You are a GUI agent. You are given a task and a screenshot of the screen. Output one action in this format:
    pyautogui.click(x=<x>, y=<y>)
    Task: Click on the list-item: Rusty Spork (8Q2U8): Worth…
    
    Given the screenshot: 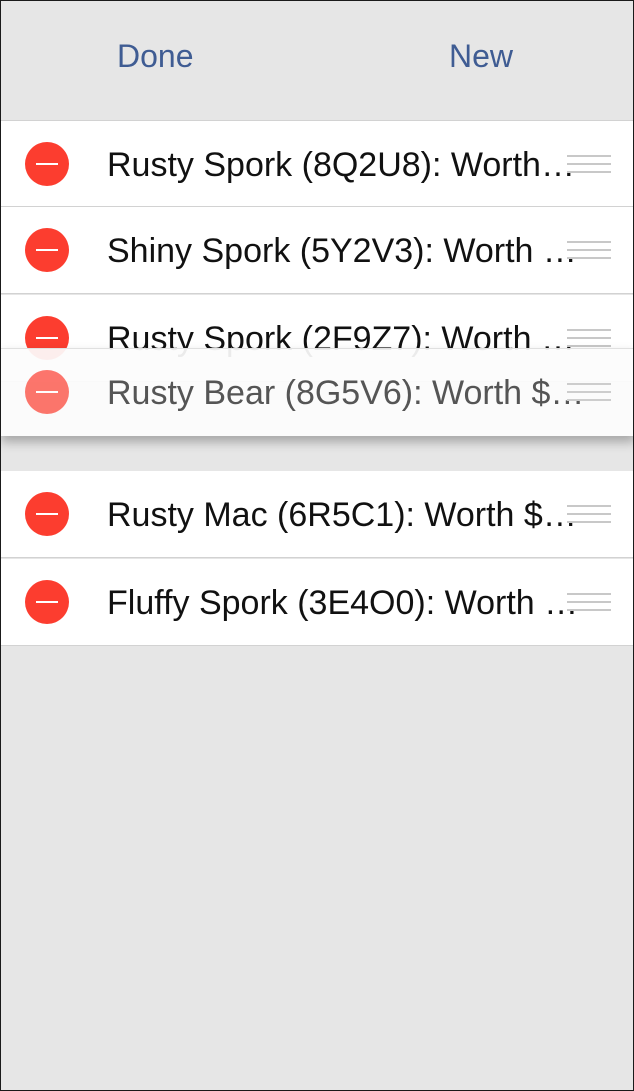 What is the action you would take?
    pyautogui.click(x=317, y=163)
    